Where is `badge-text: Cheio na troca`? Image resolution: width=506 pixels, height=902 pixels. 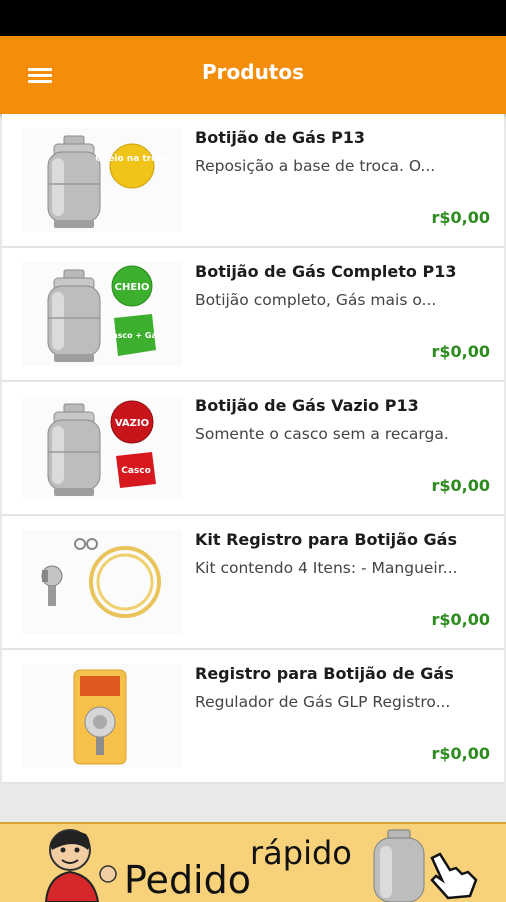 badge-text: Cheio na troca is located at coordinates (131, 159).